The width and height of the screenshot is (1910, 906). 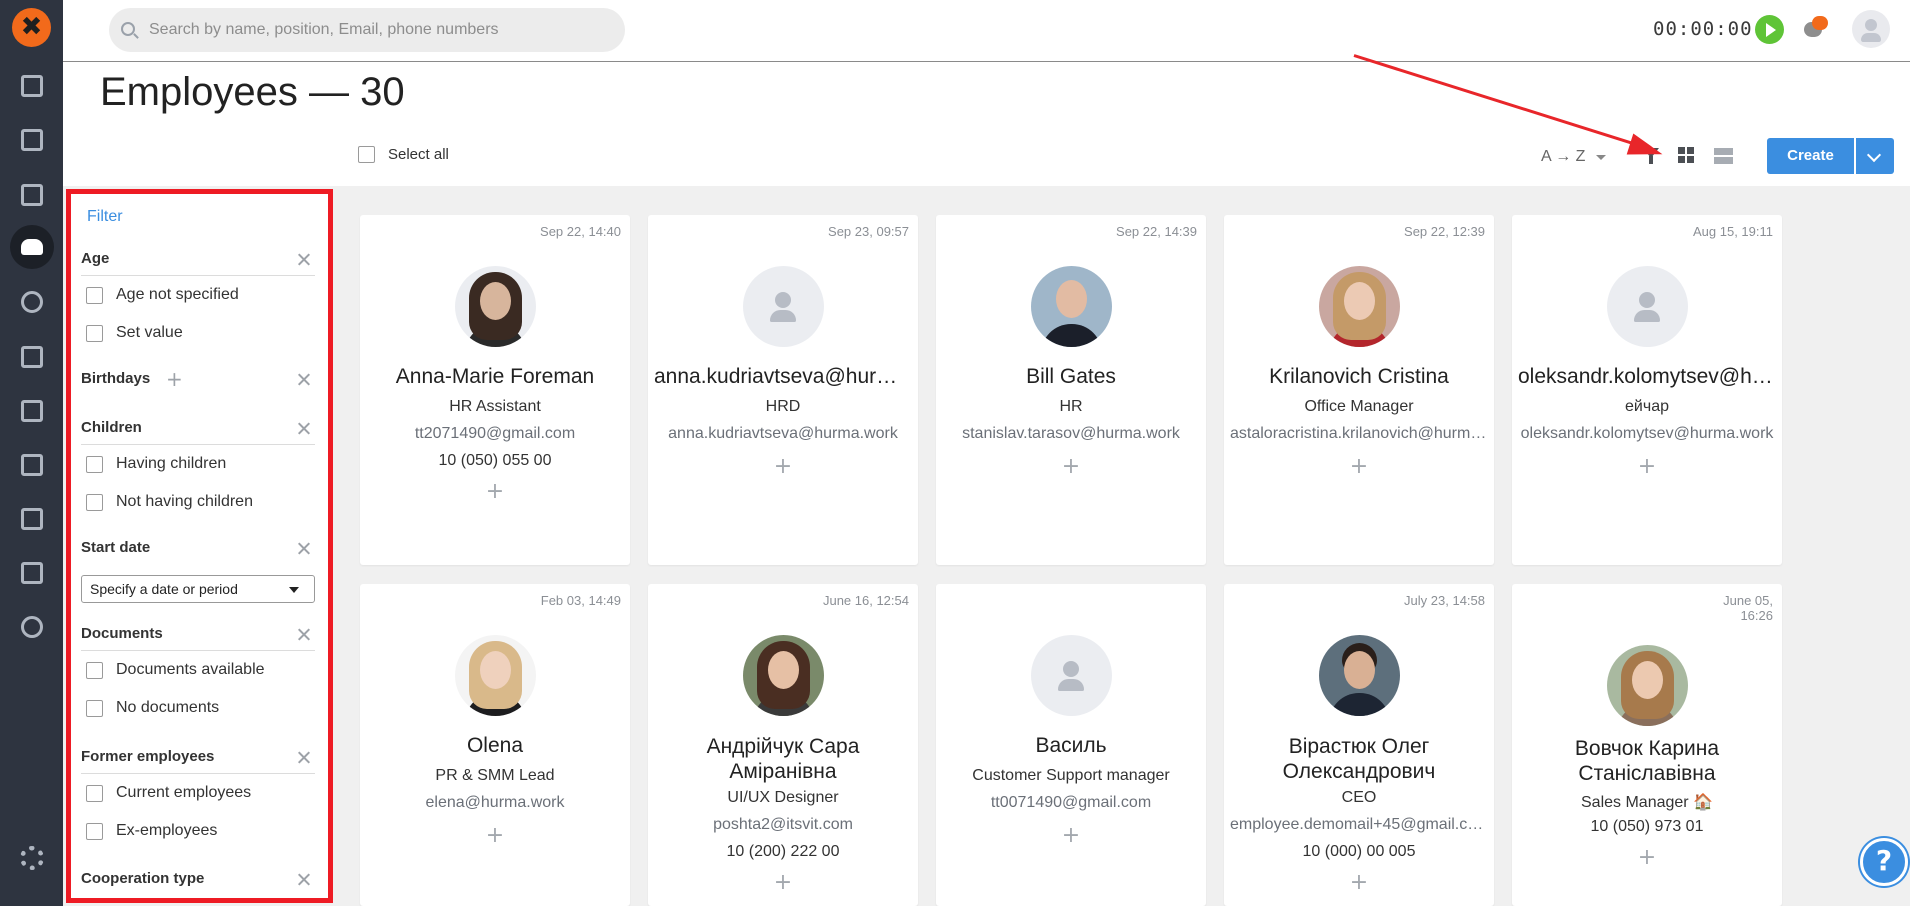 I want to click on create-dropdown-button, so click(x=1875, y=156).